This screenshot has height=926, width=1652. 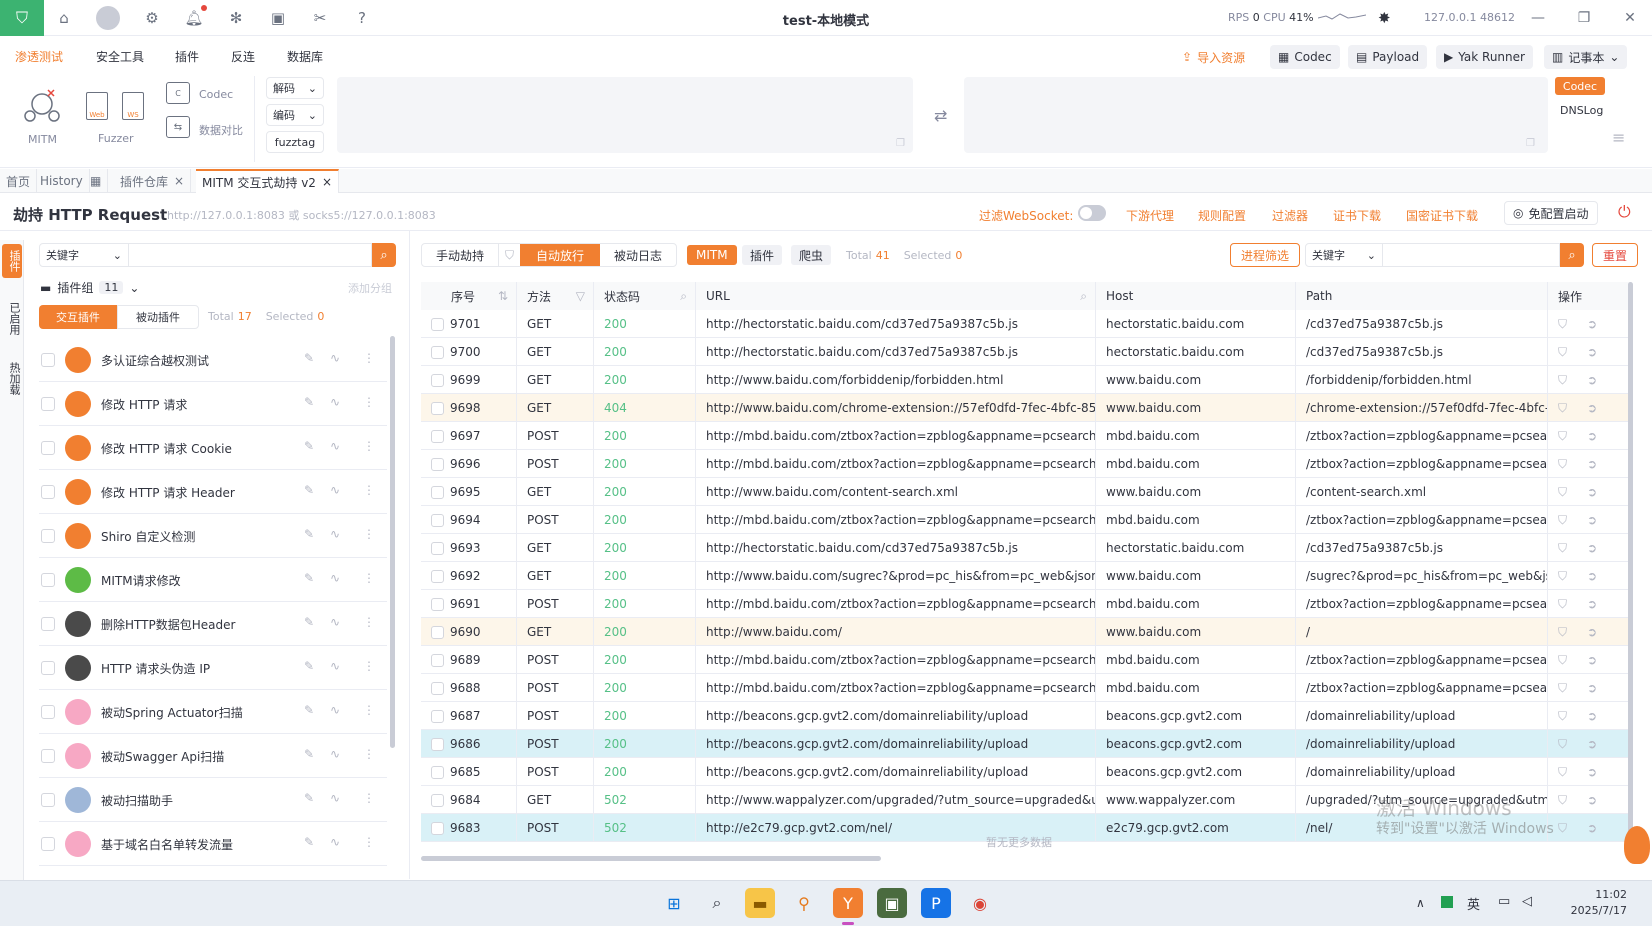 What do you see at coordinates (1265, 255) in the screenshot?
I see `process-filter-button: 进程筛选` at bounding box center [1265, 255].